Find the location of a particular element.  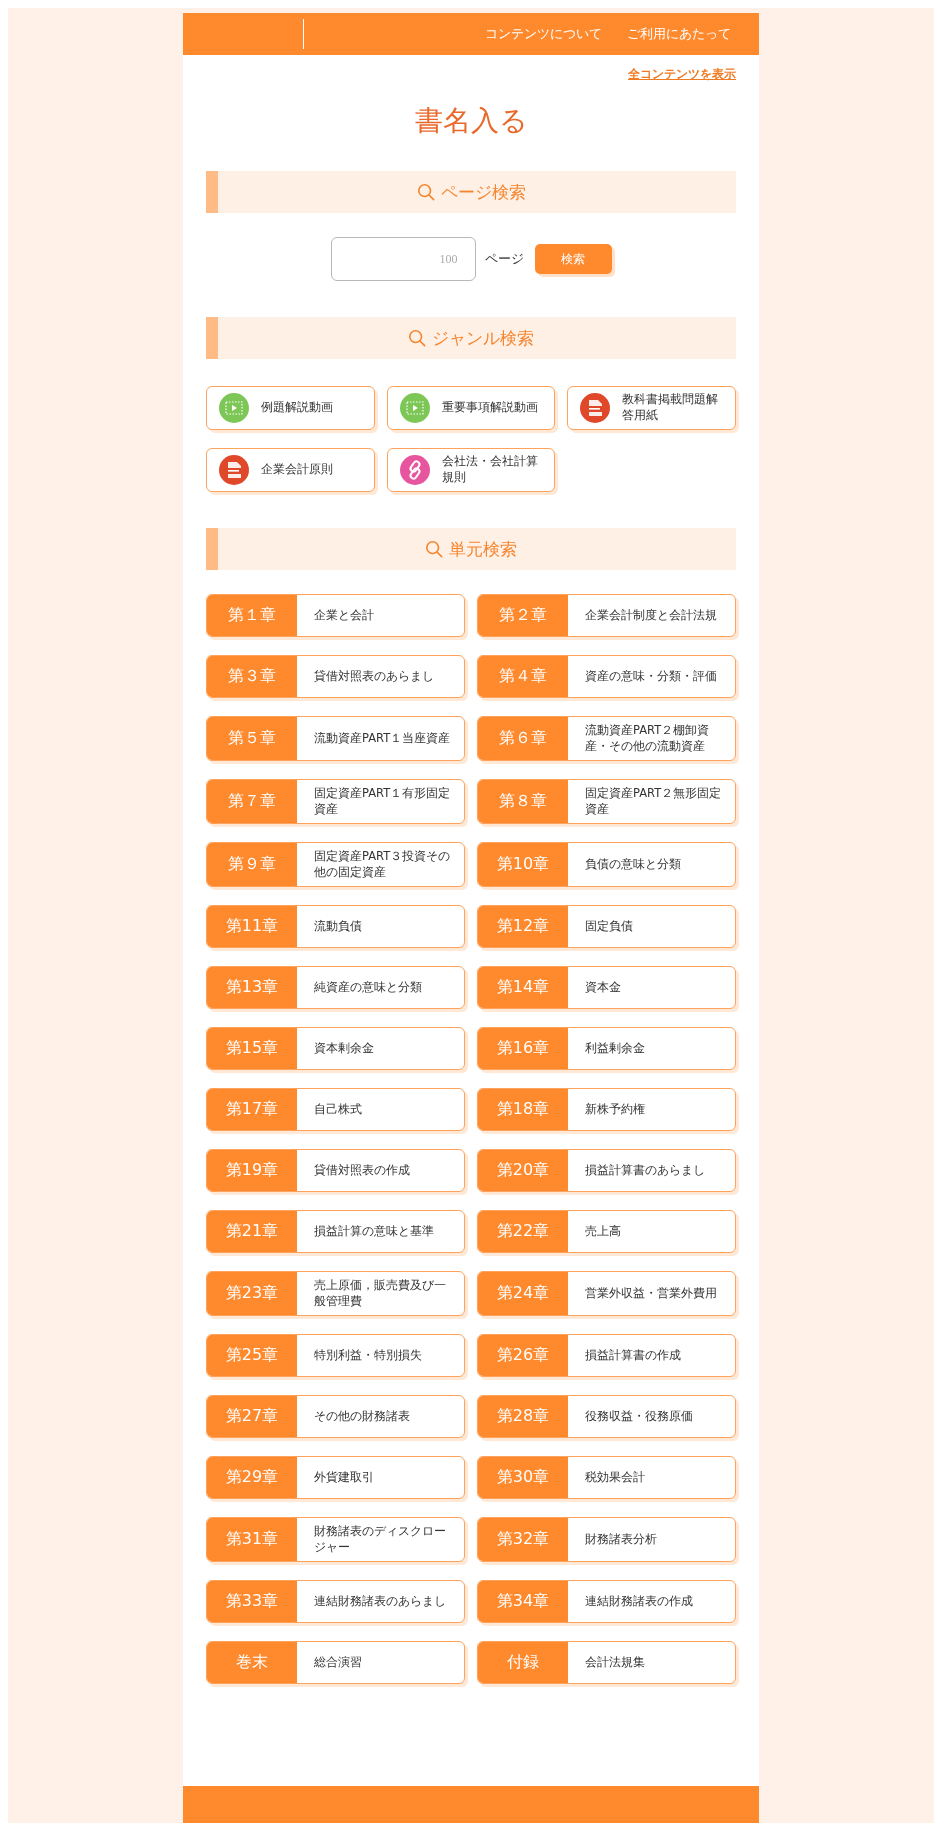

chapter-title: 流動負債 is located at coordinates (338, 926).